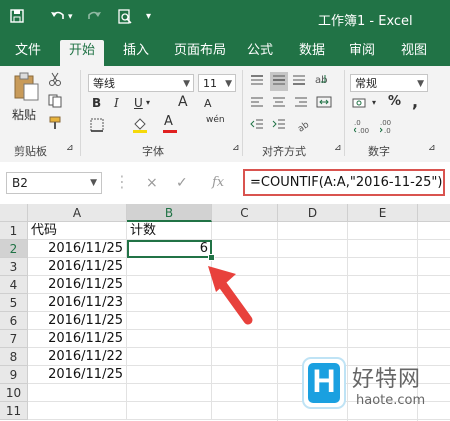 Image resolution: width=450 pixels, height=421 pixels. Describe the element at coordinates (169, 249) in the screenshot. I see `active-cell-border` at that location.